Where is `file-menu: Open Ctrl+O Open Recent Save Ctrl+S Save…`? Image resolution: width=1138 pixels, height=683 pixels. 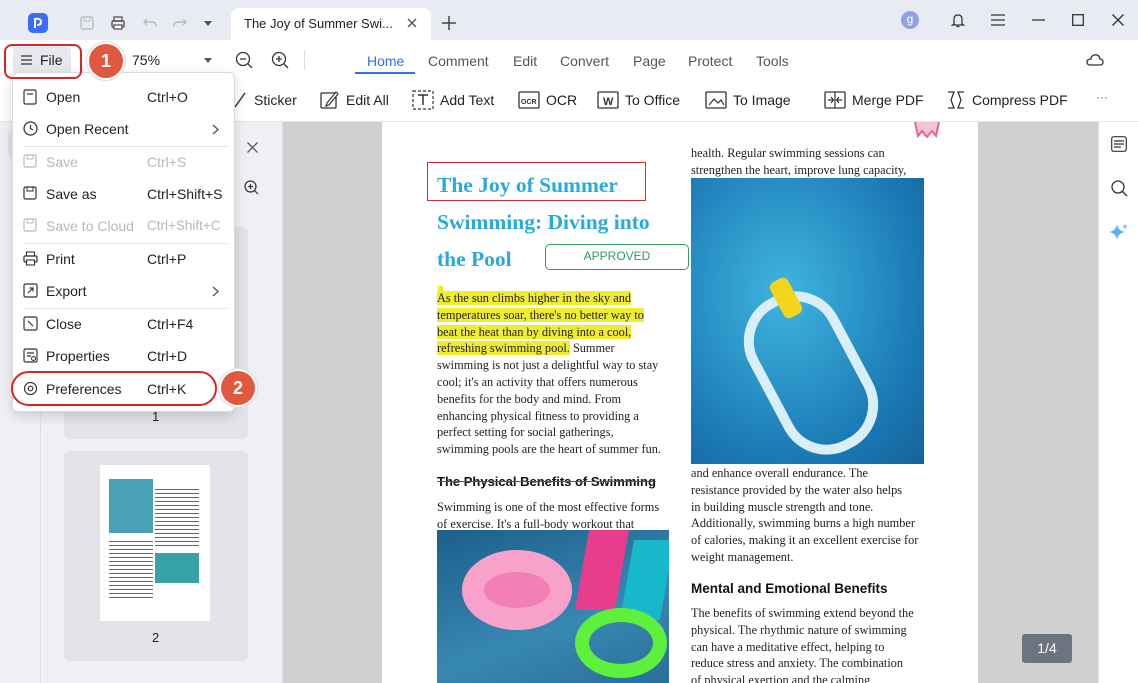
file-menu: Open Ctrl+O Open Recent Save Ctrl+S Save… is located at coordinates (123, 242).